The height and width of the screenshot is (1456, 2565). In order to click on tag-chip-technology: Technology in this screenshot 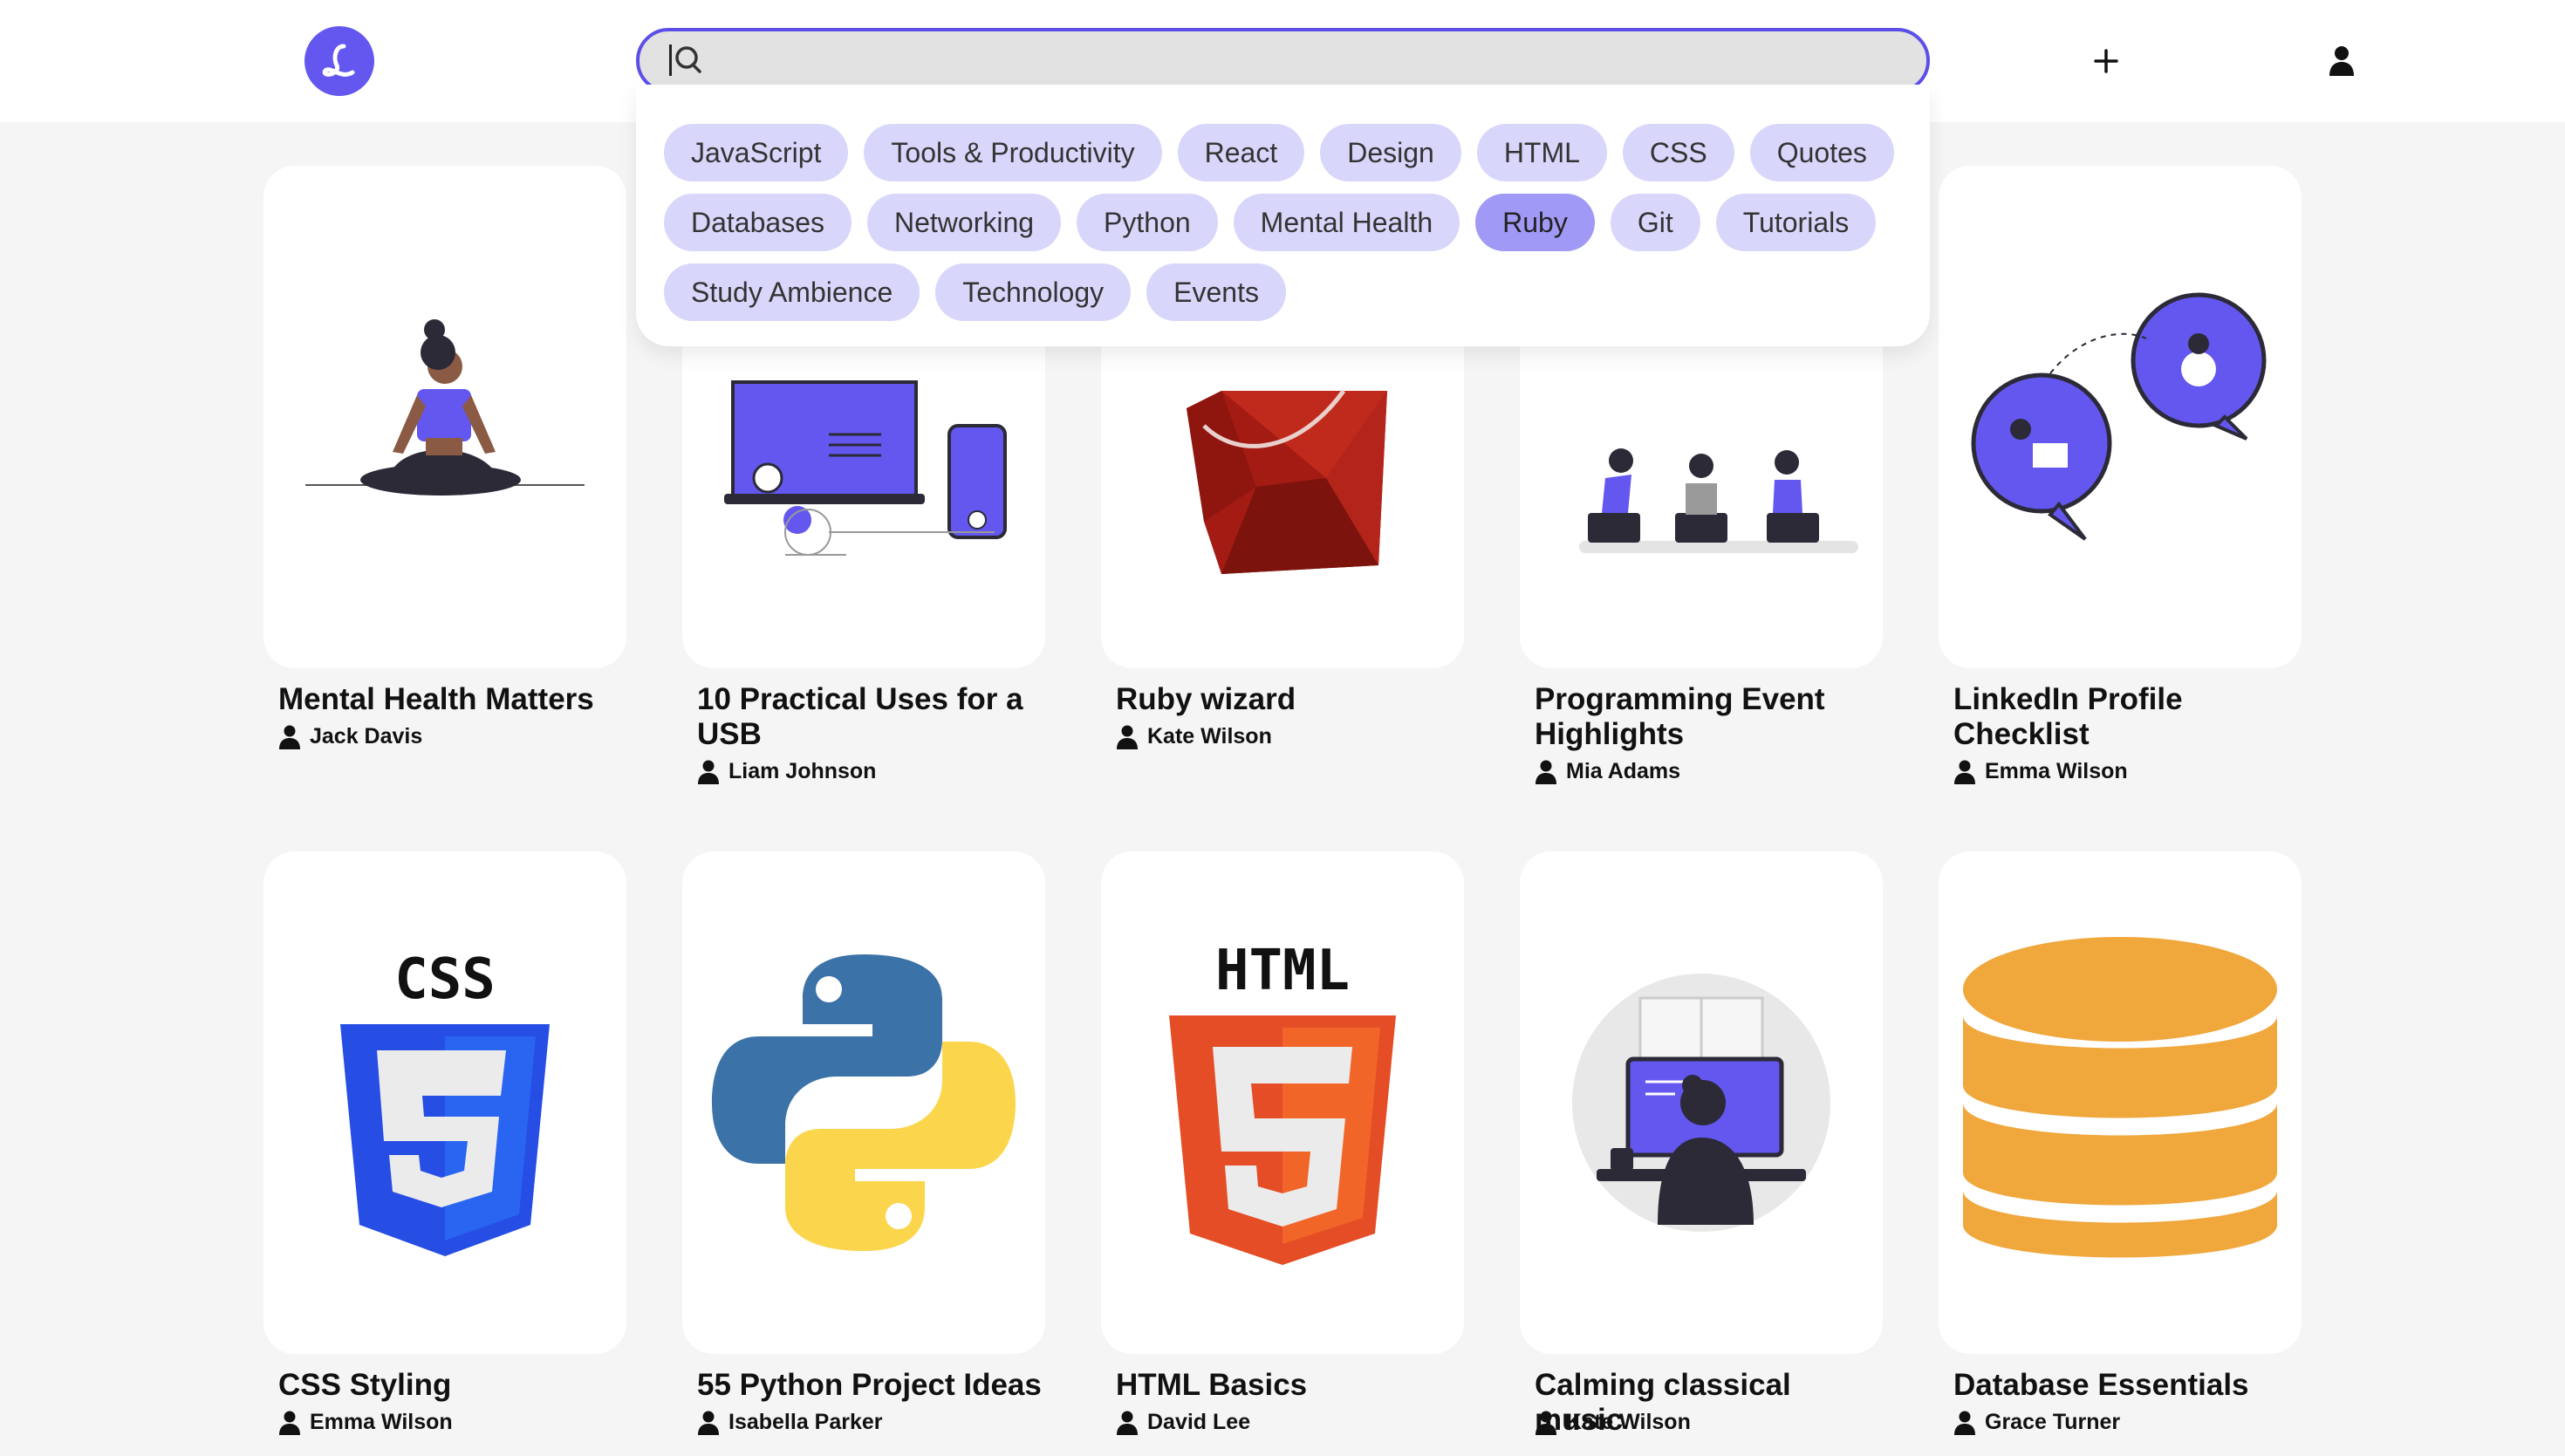, I will do `click(1033, 292)`.